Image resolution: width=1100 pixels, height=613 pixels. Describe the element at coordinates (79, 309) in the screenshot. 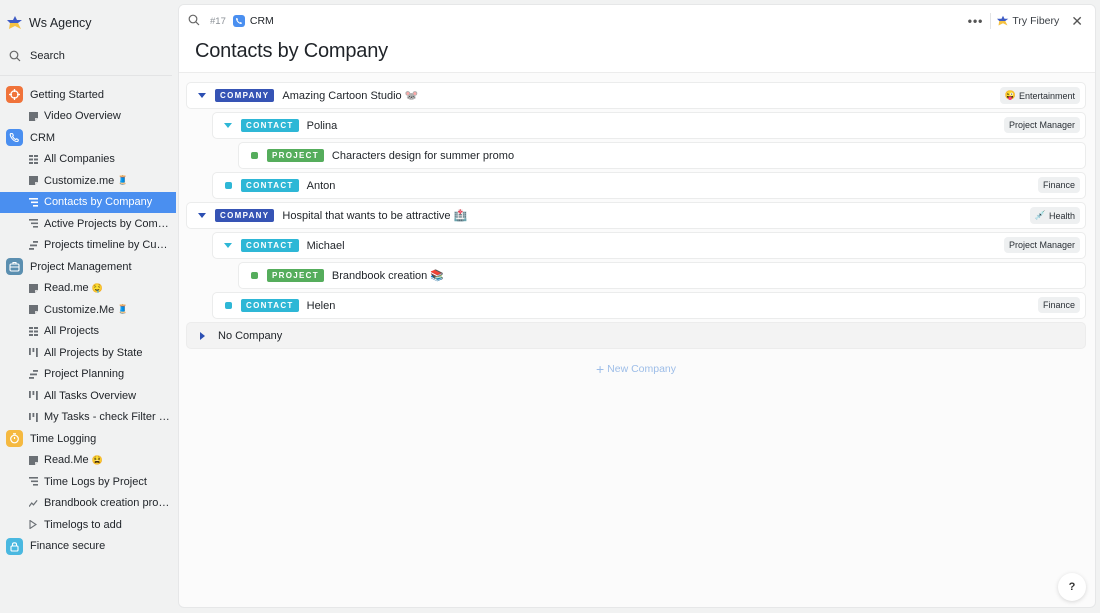

I see `sidebar-item-label: Customize.Me` at that location.